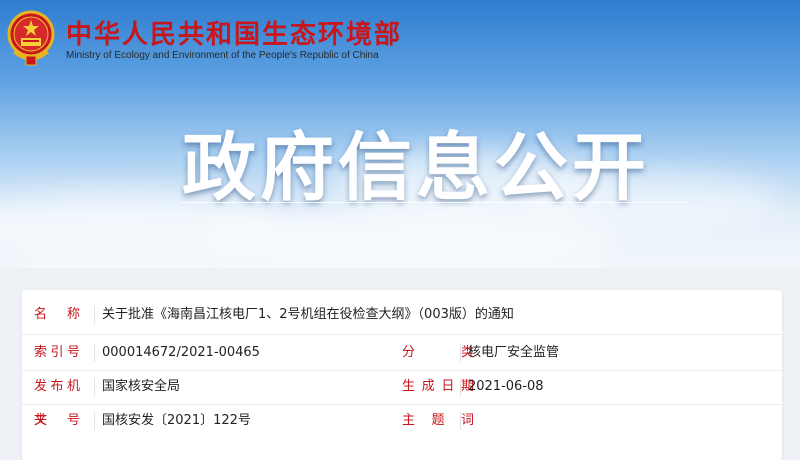 This screenshot has height=460, width=800. Describe the element at coordinates (176, 420) in the screenshot. I see `docno-value: 国核安发〔2021〕122号` at that location.